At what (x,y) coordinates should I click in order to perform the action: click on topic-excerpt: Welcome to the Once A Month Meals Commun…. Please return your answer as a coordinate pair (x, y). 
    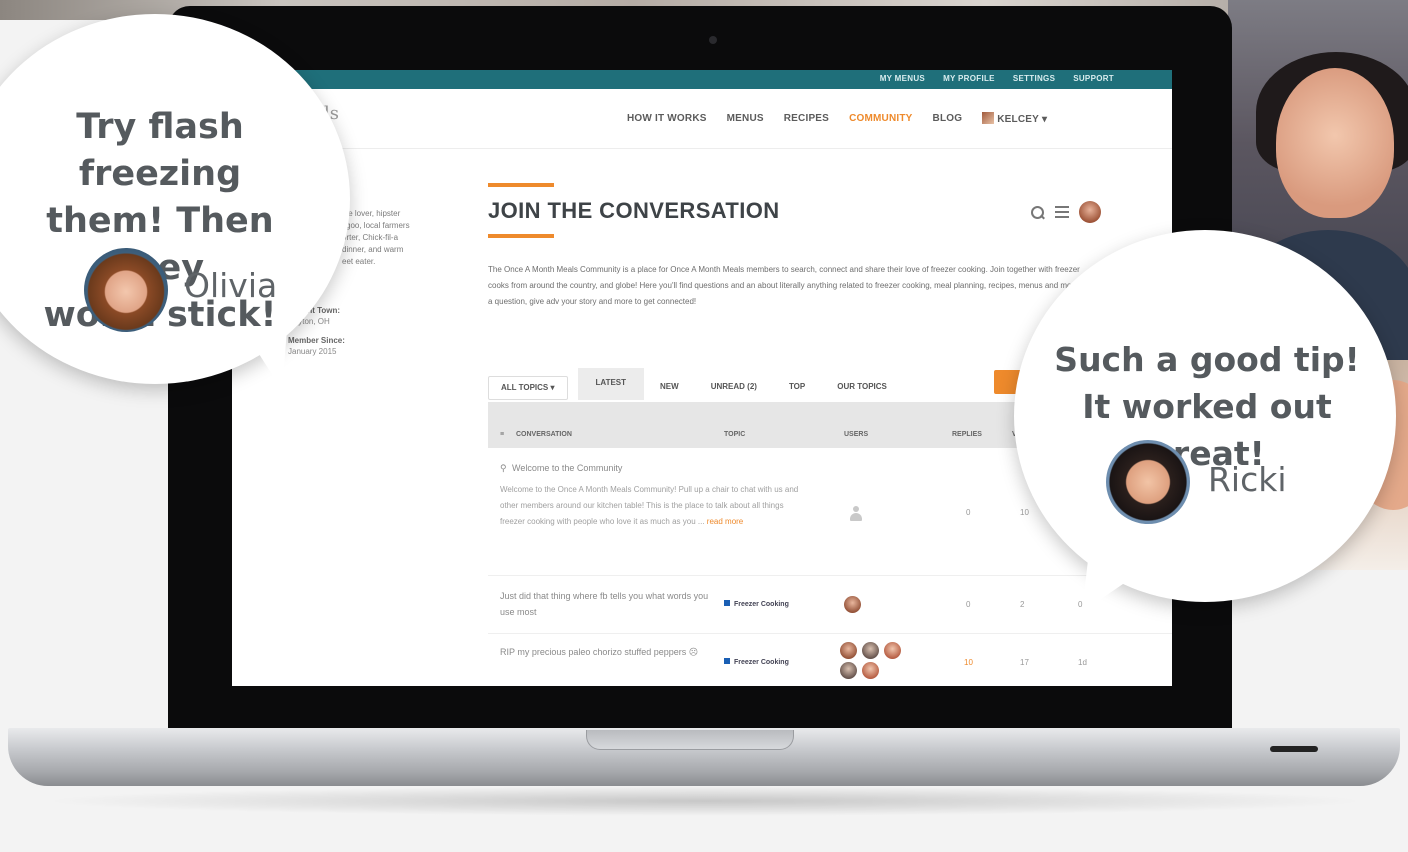
    Looking at the image, I should click on (655, 506).